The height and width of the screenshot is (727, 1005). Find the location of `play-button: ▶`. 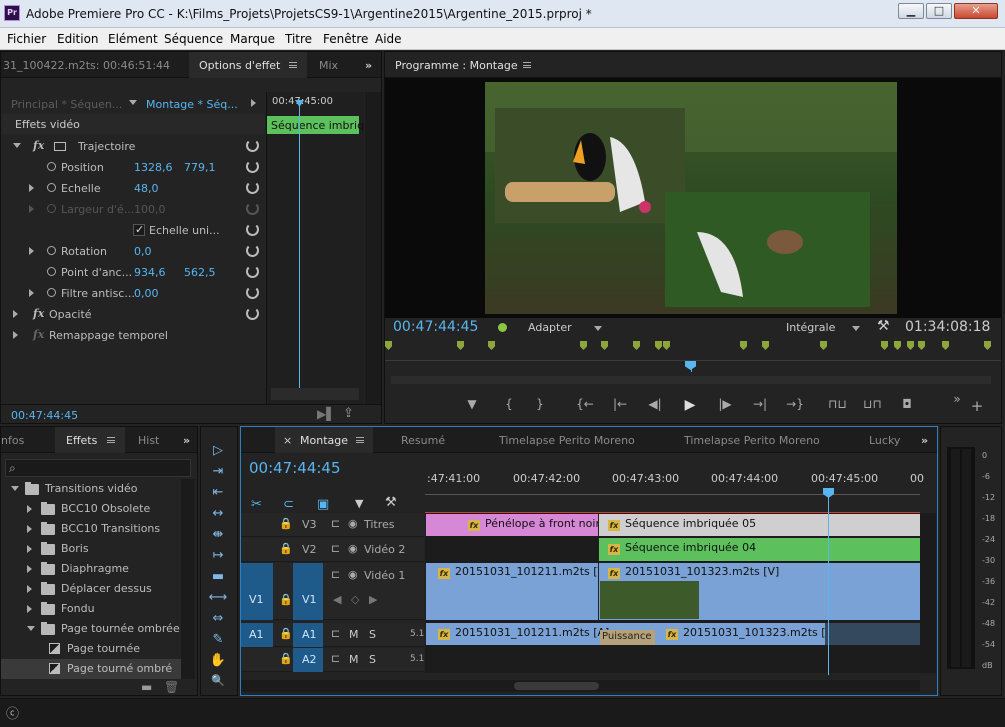

play-button: ▶ is located at coordinates (690, 405).